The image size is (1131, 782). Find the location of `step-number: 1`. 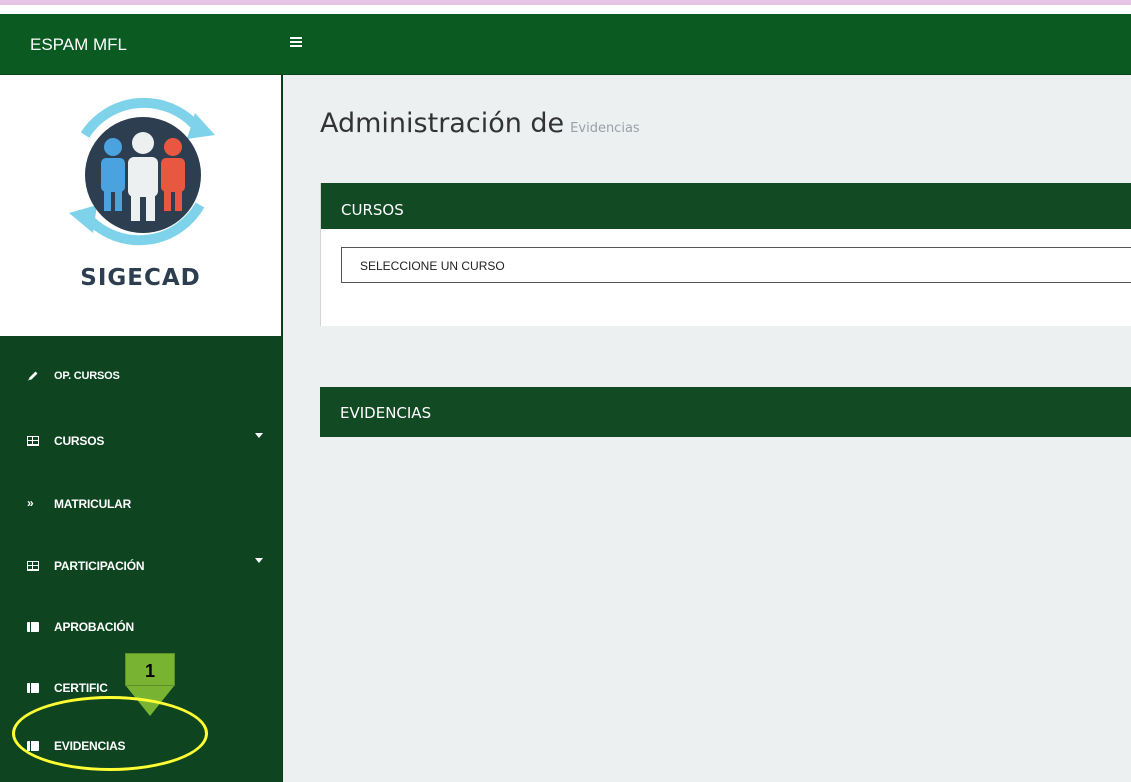

step-number: 1 is located at coordinates (149, 671).